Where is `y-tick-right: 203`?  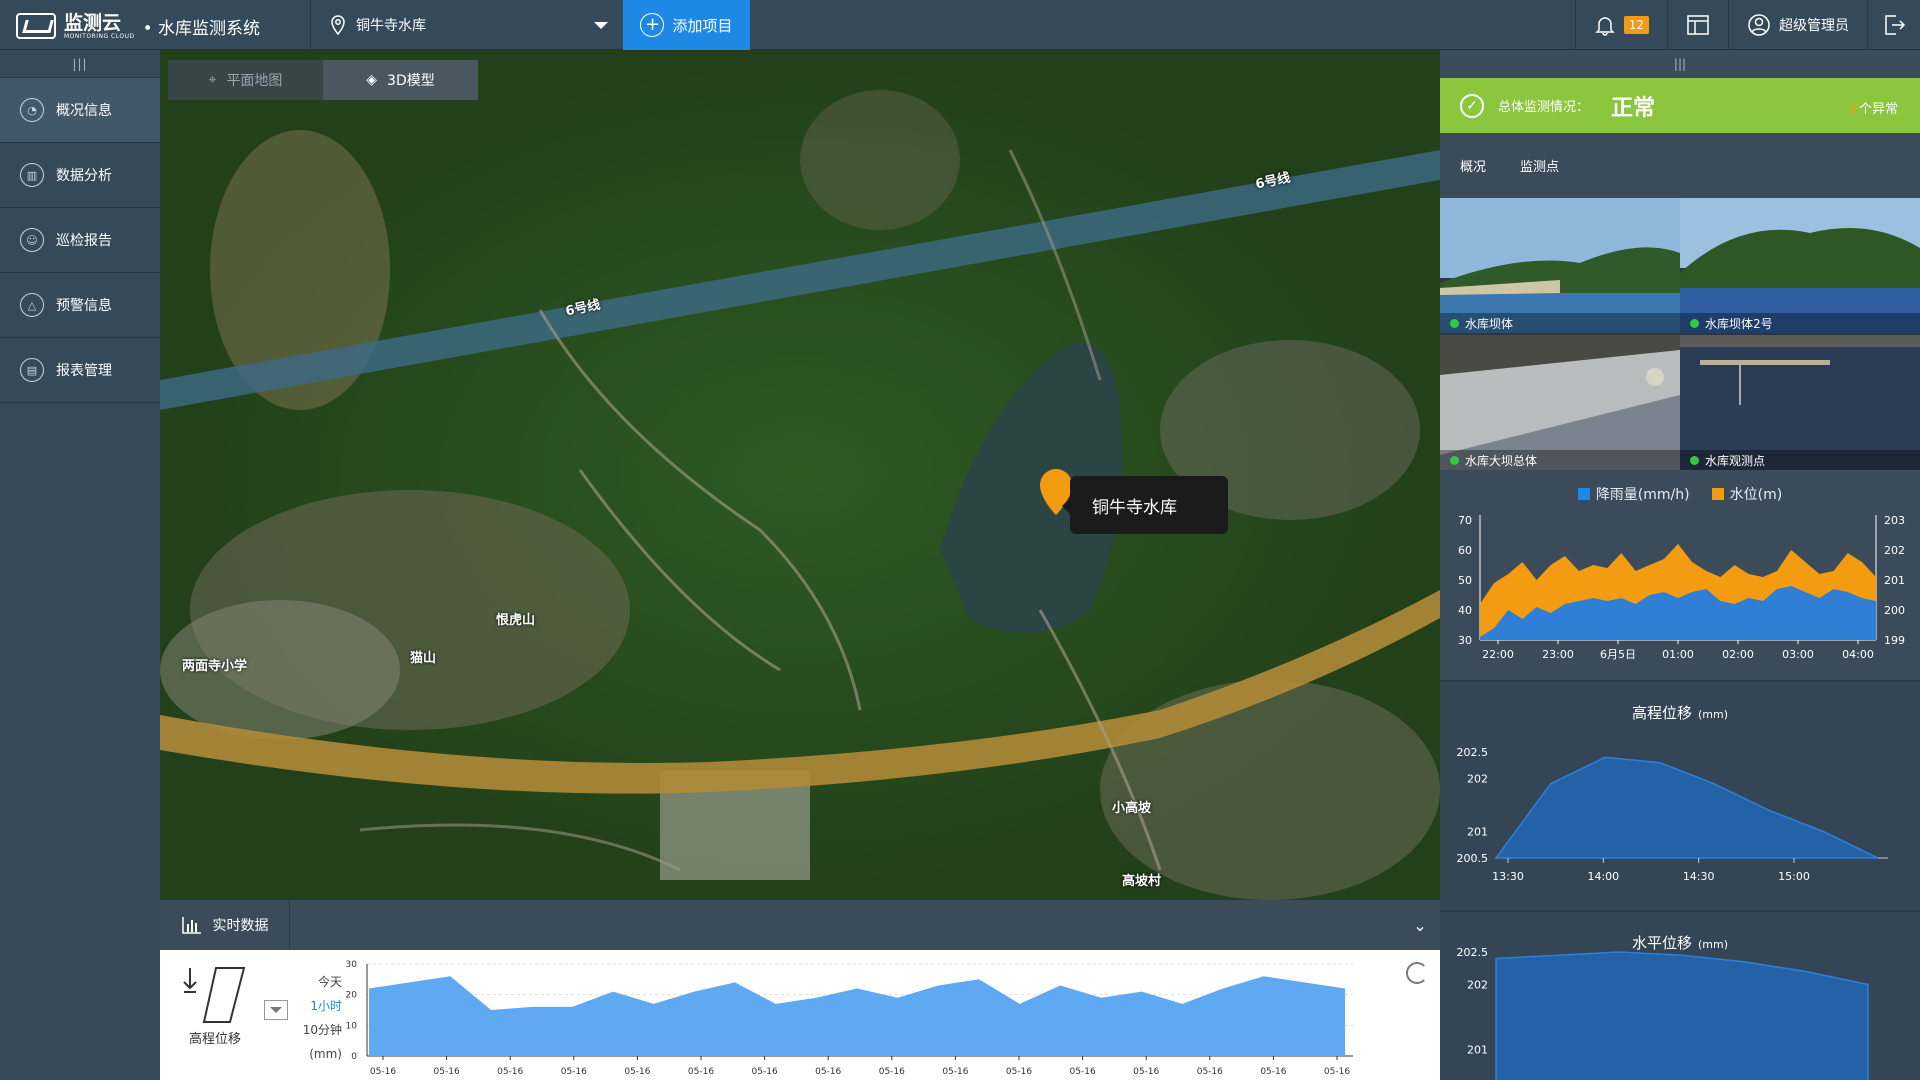
y-tick-right: 203 is located at coordinates (1894, 520).